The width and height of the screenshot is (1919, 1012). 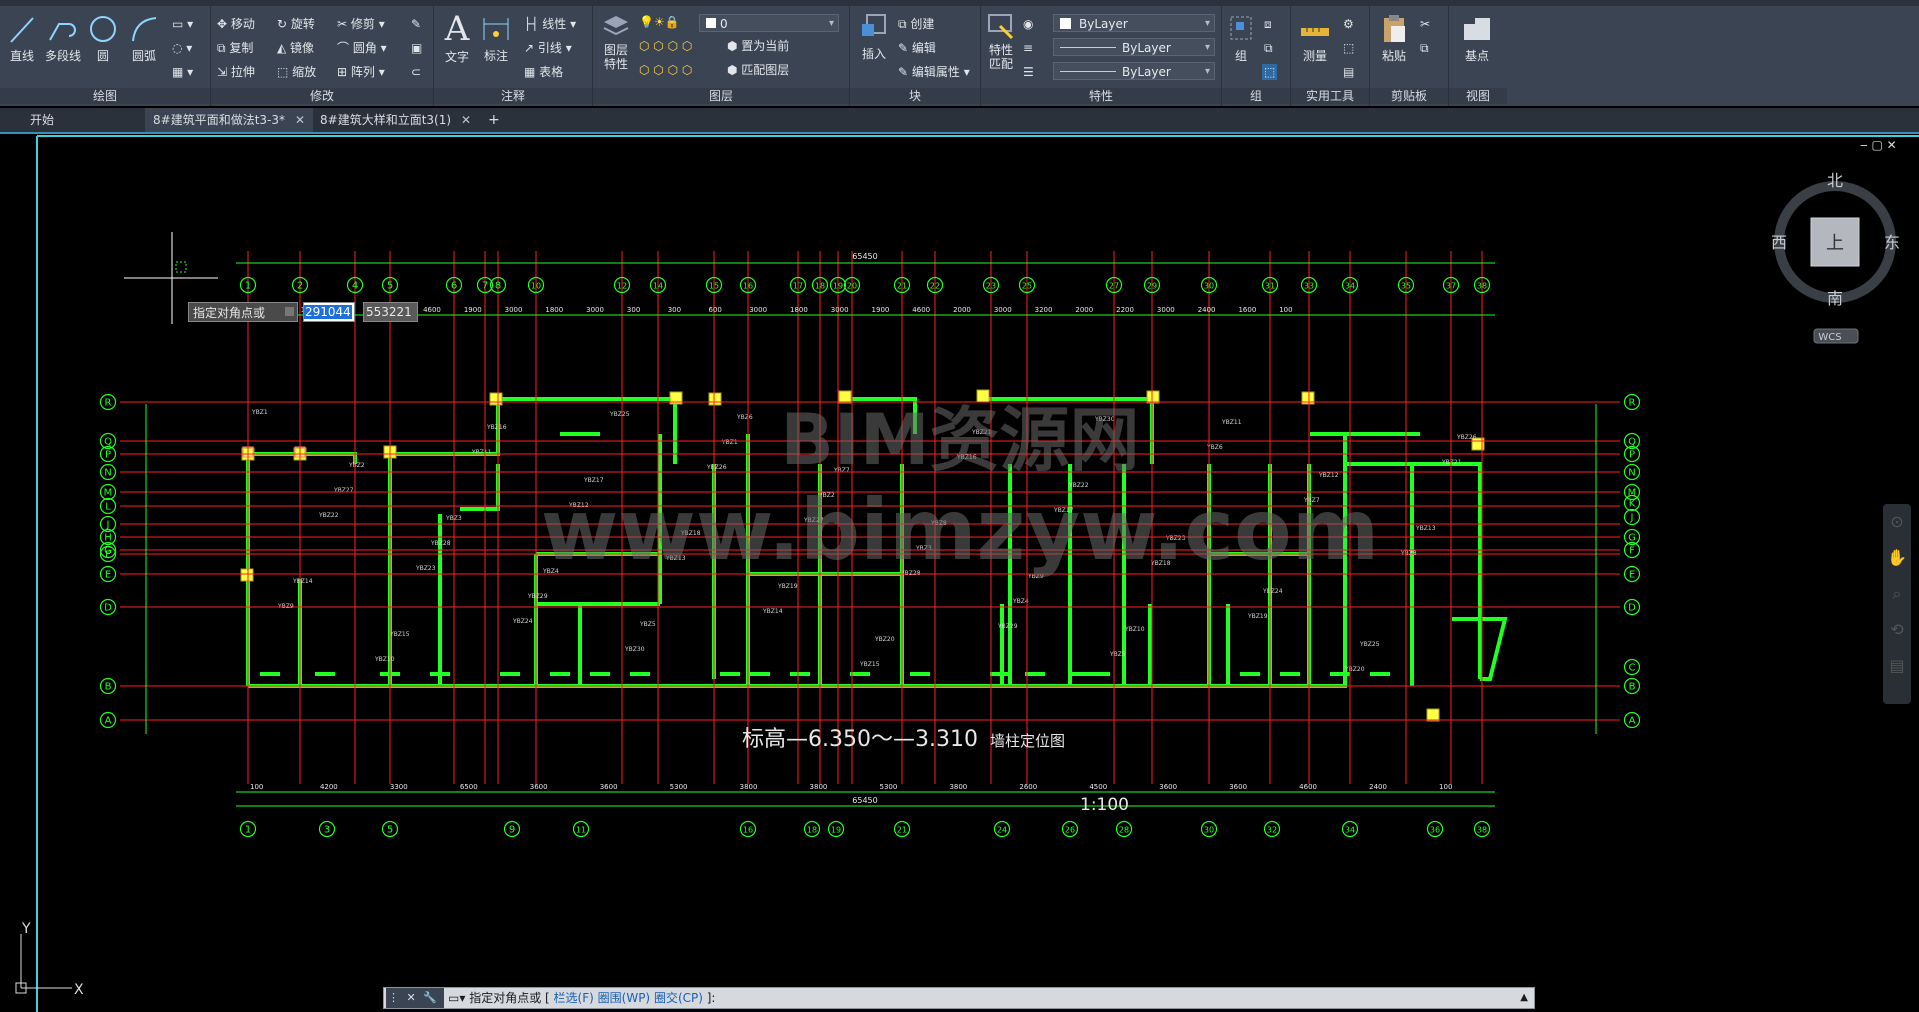 What do you see at coordinates (1348, 72) in the screenshot?
I see `calculator-button: ▤` at bounding box center [1348, 72].